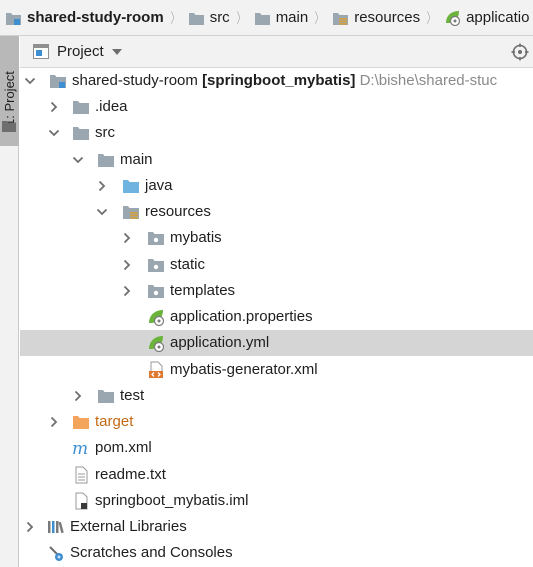 This screenshot has width=533, height=567. What do you see at coordinates (156, 369) in the screenshot?
I see `xml-file-icon` at bounding box center [156, 369].